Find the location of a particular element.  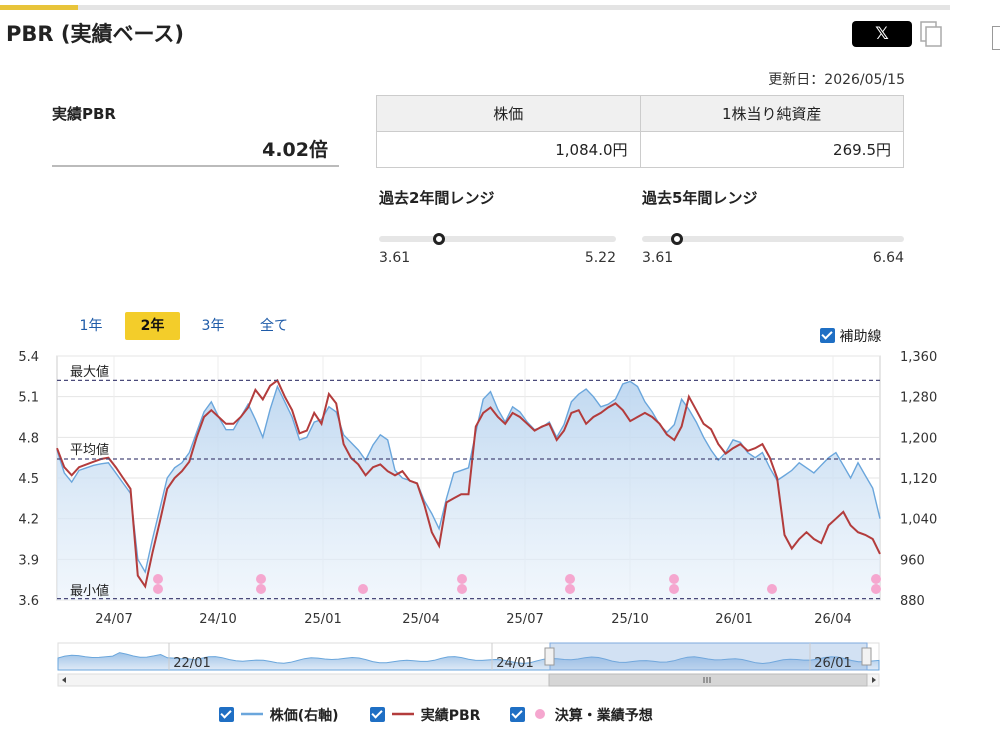

x-tick: 25/04 is located at coordinates (420, 619).